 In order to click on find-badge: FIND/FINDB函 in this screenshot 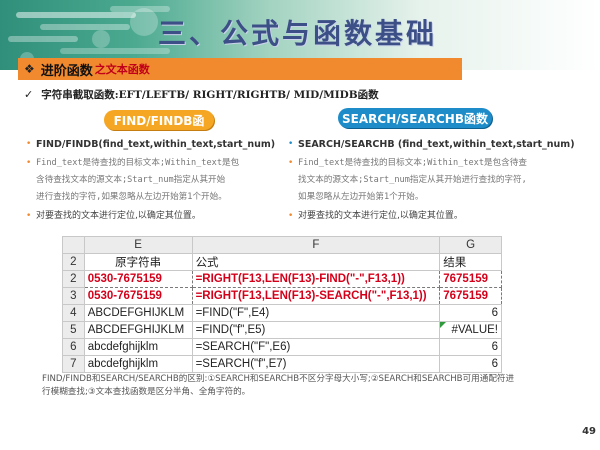, I will do `click(159, 120)`.